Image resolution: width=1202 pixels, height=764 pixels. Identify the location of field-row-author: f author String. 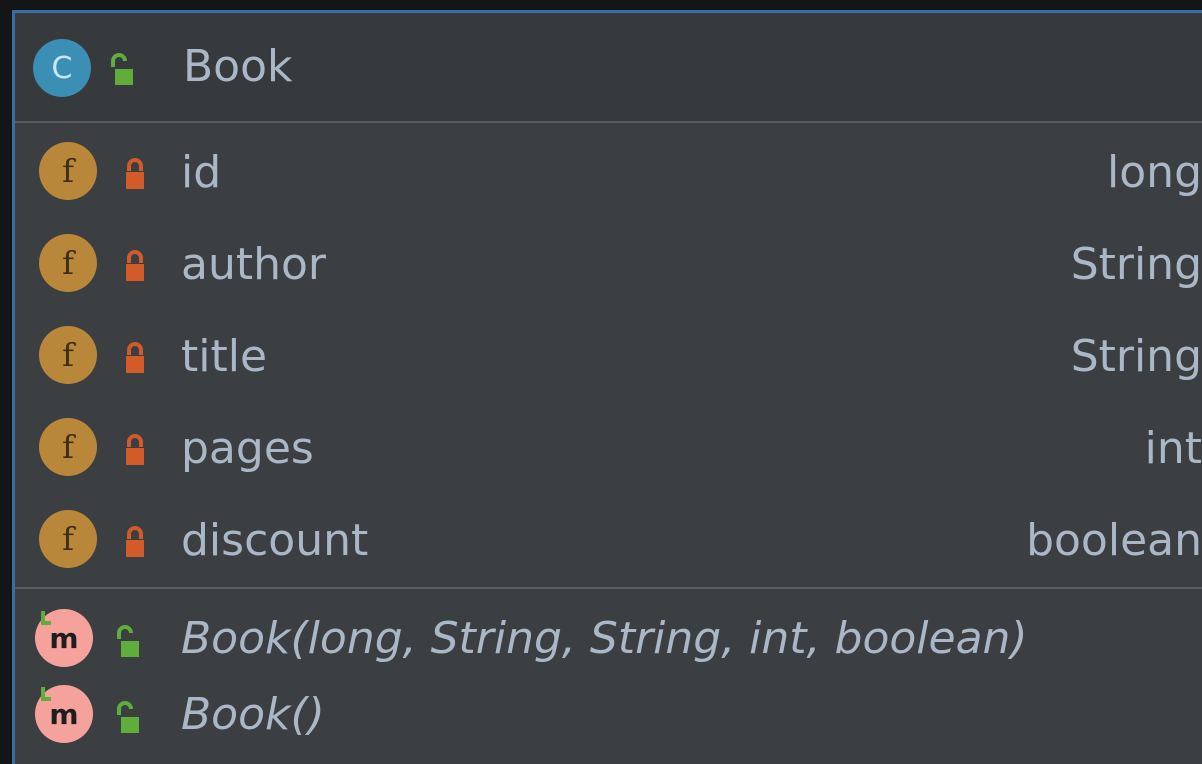
(608, 263).